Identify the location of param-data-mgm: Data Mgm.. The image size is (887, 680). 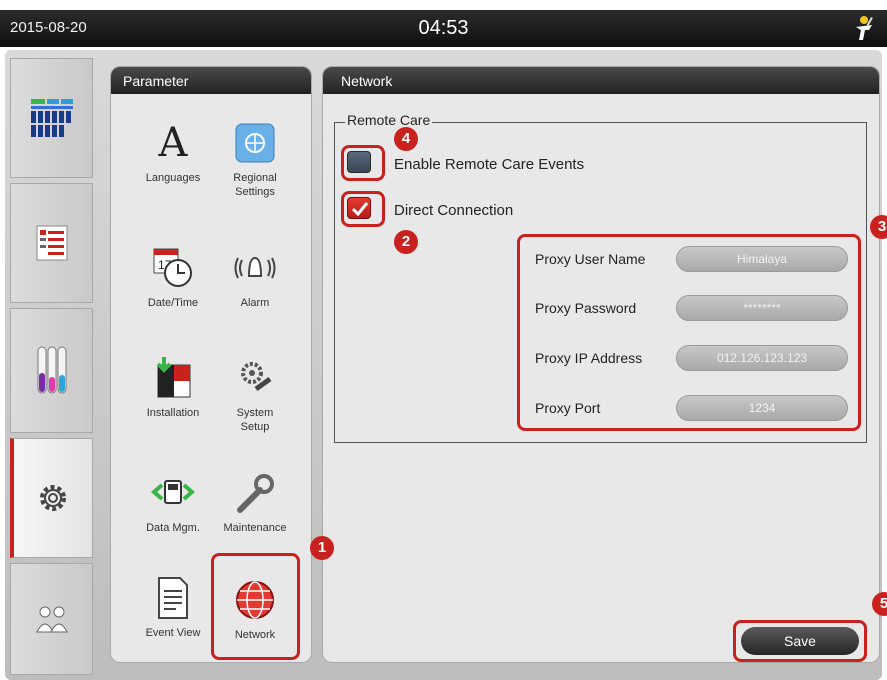
(173, 501).